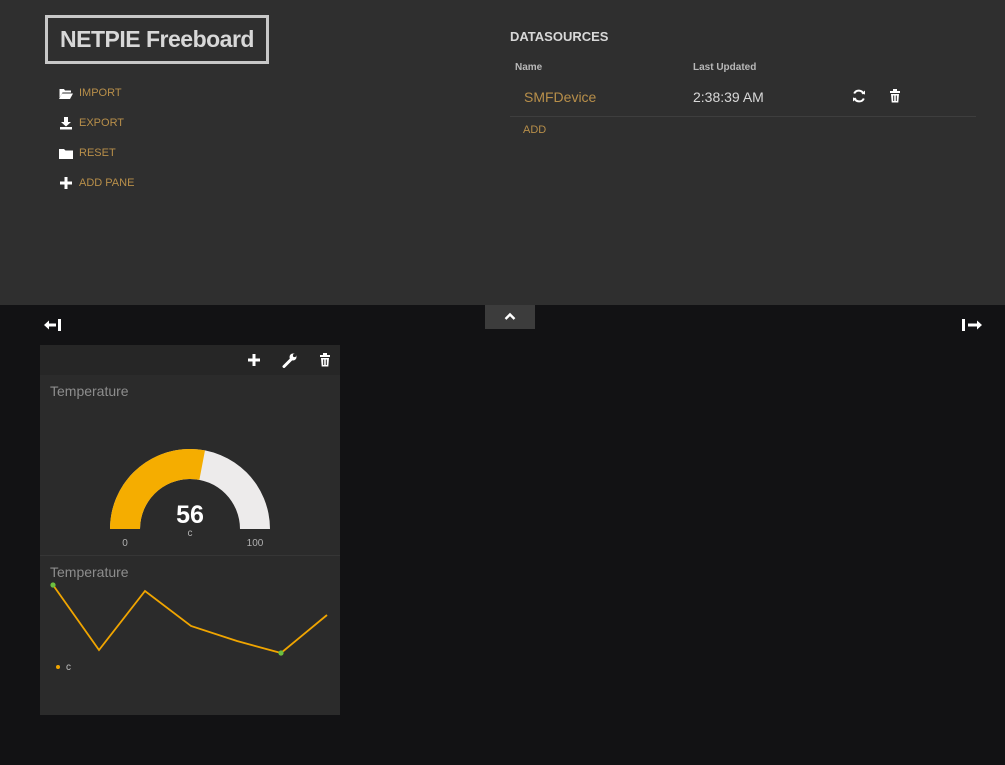  I want to click on wrench-icon, so click(290, 360).